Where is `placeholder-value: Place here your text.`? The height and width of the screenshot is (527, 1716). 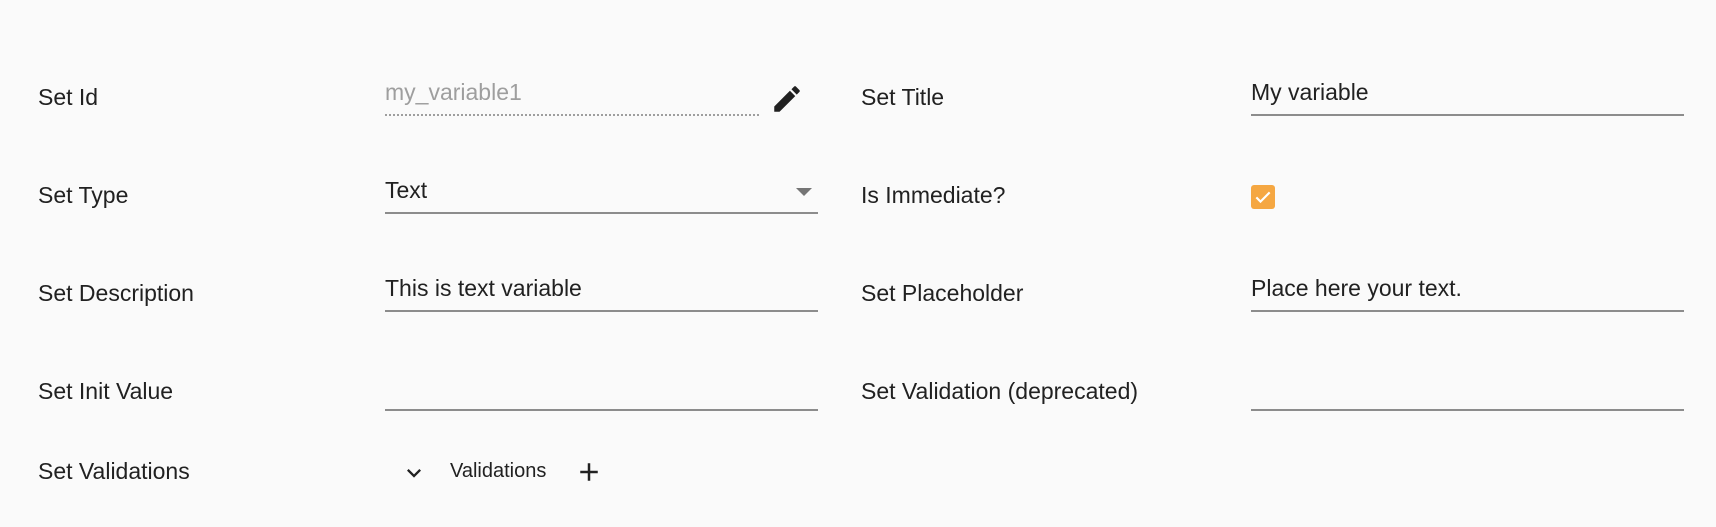 placeholder-value: Place here your text. is located at coordinates (1356, 288).